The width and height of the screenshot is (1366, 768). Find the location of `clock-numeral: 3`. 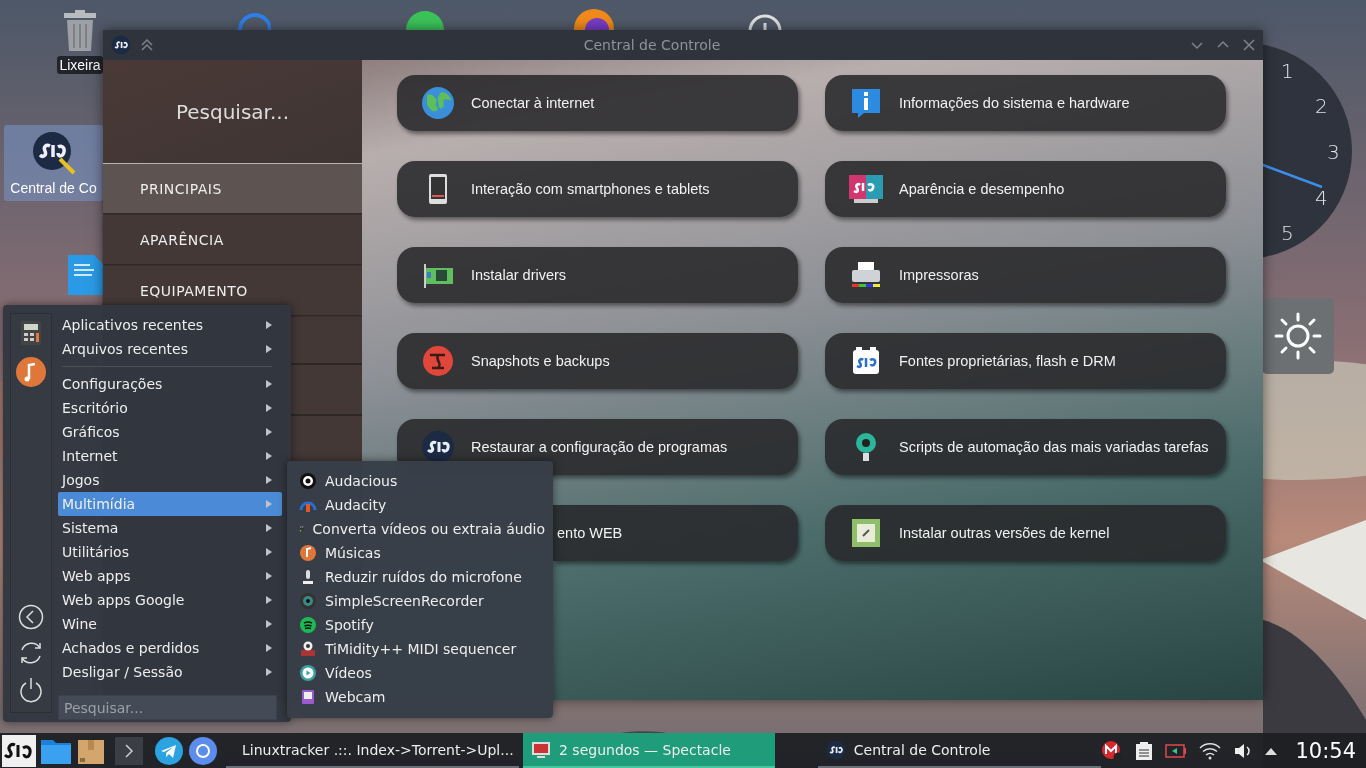

clock-numeral: 3 is located at coordinates (1333, 152).